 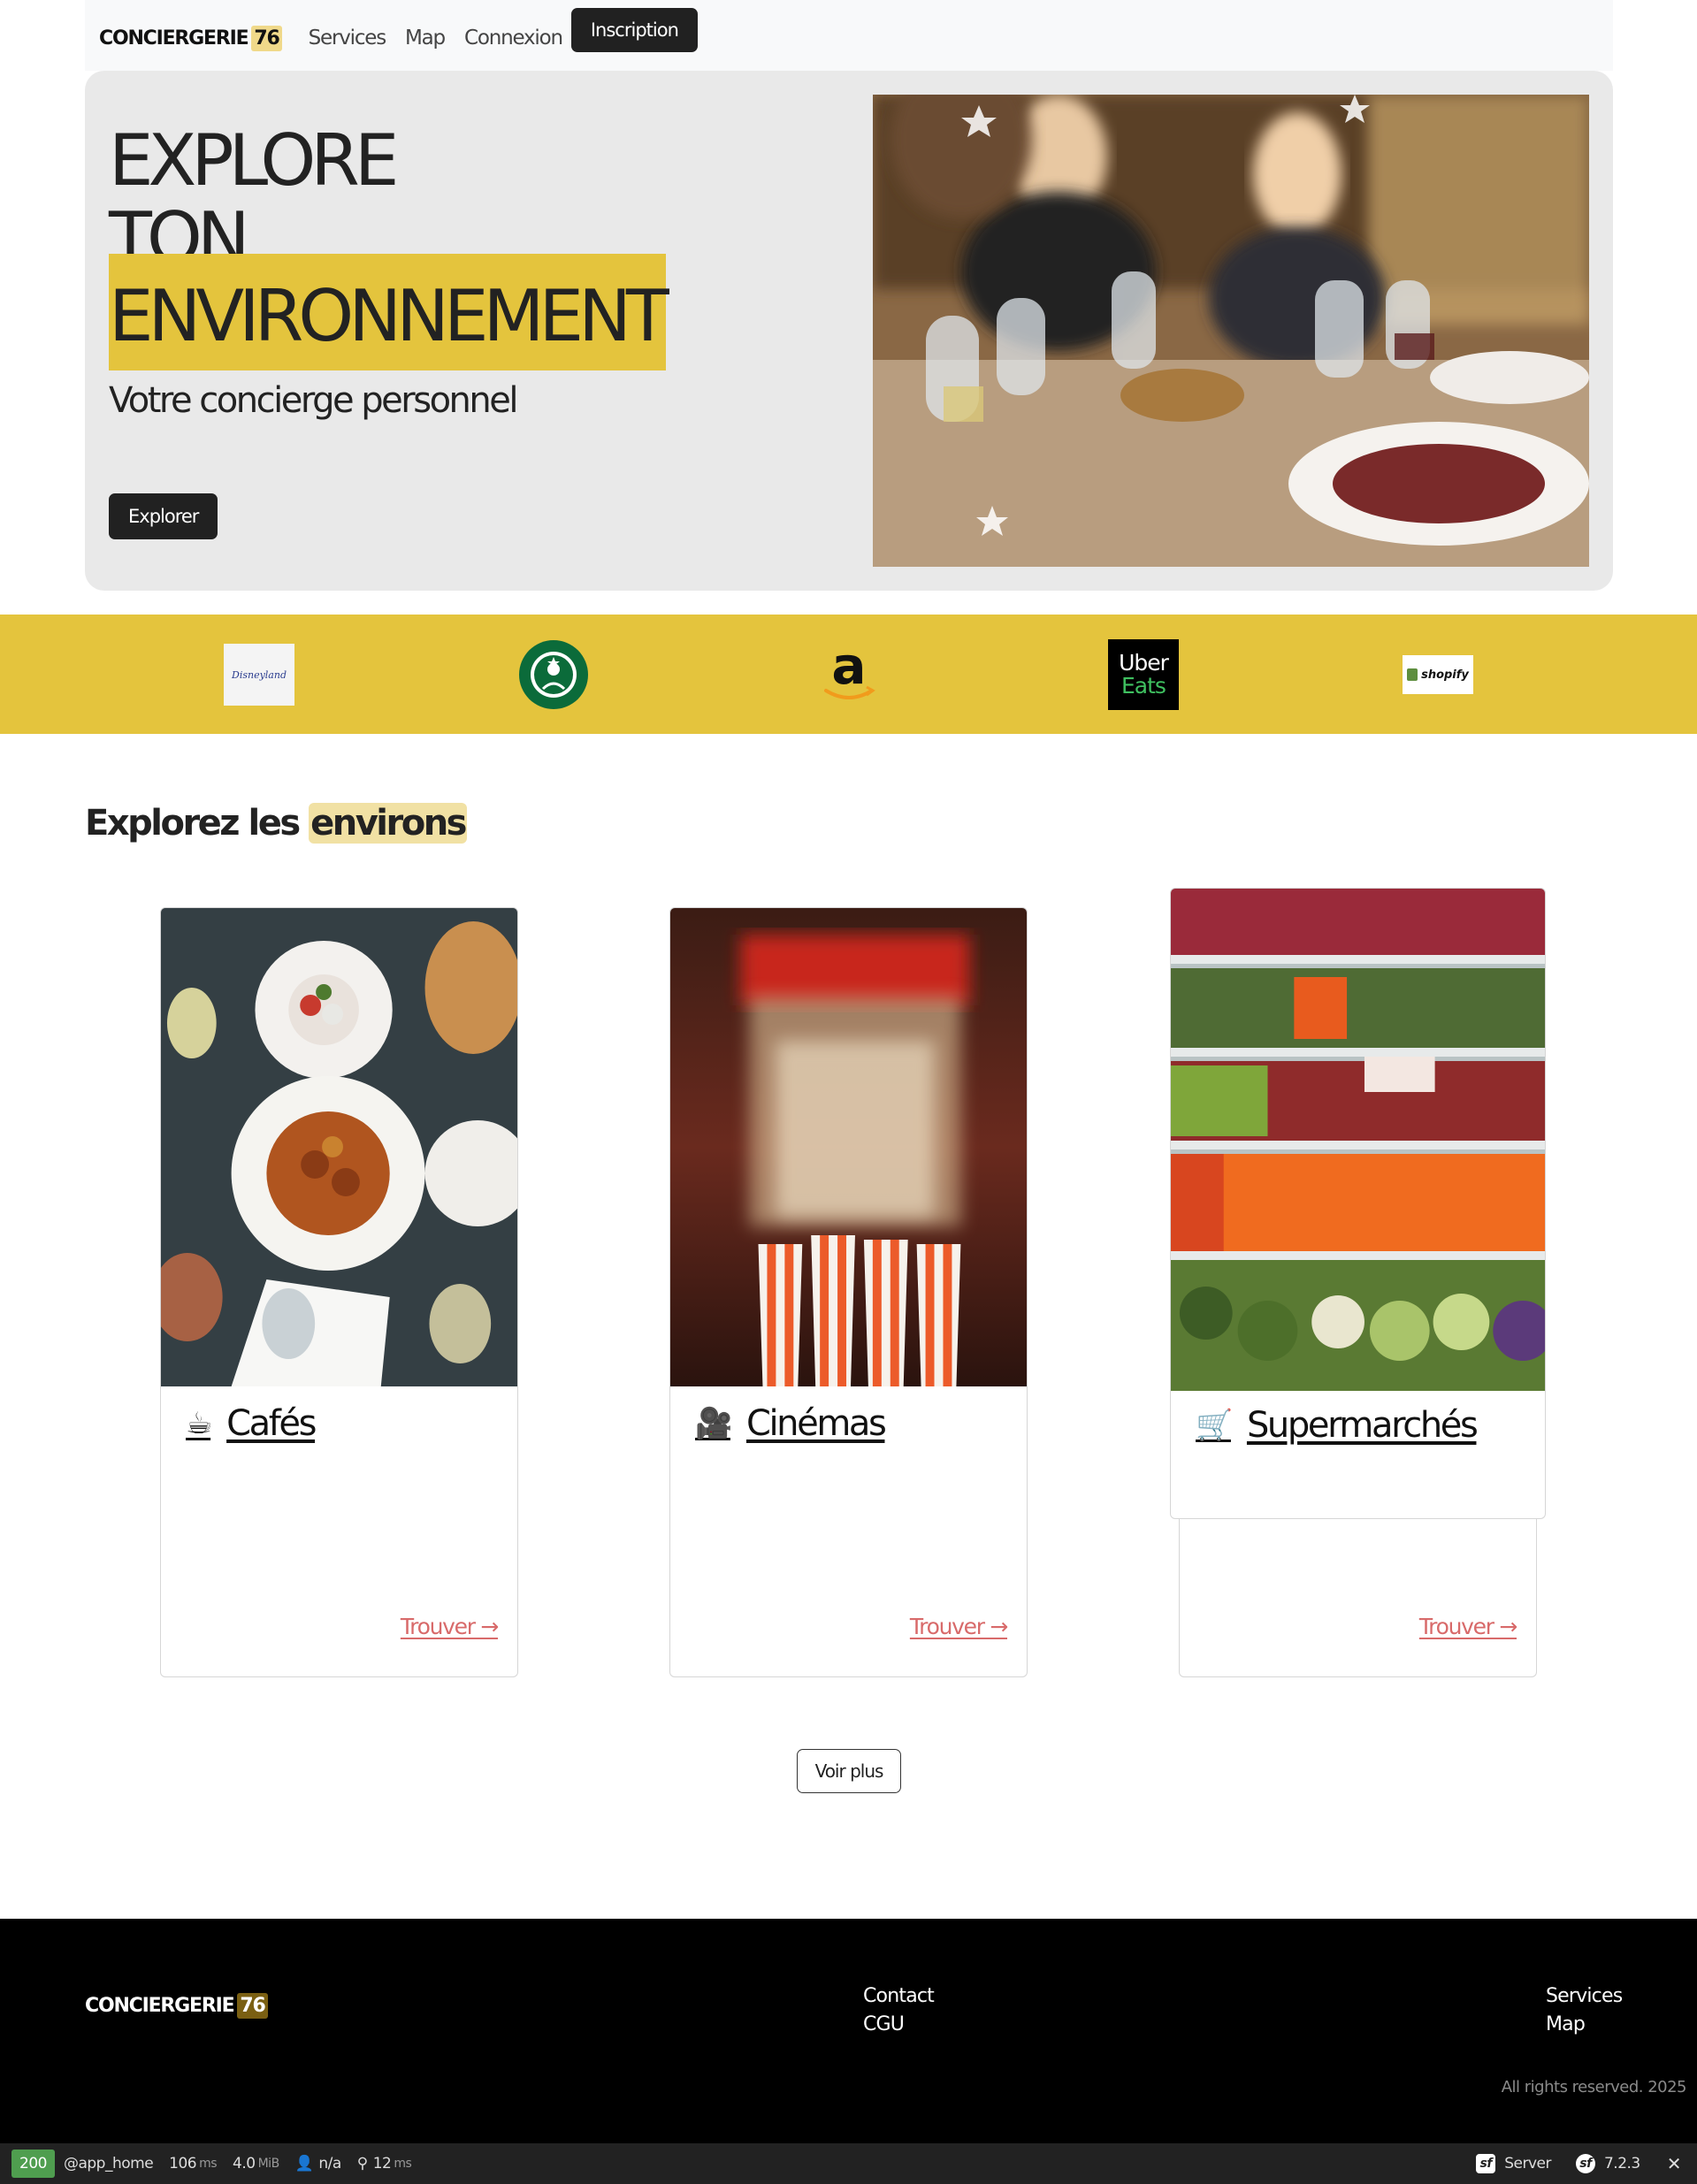 What do you see at coordinates (450, 1626) in the screenshot?
I see `card-cafes-find-link: Trouver →` at bounding box center [450, 1626].